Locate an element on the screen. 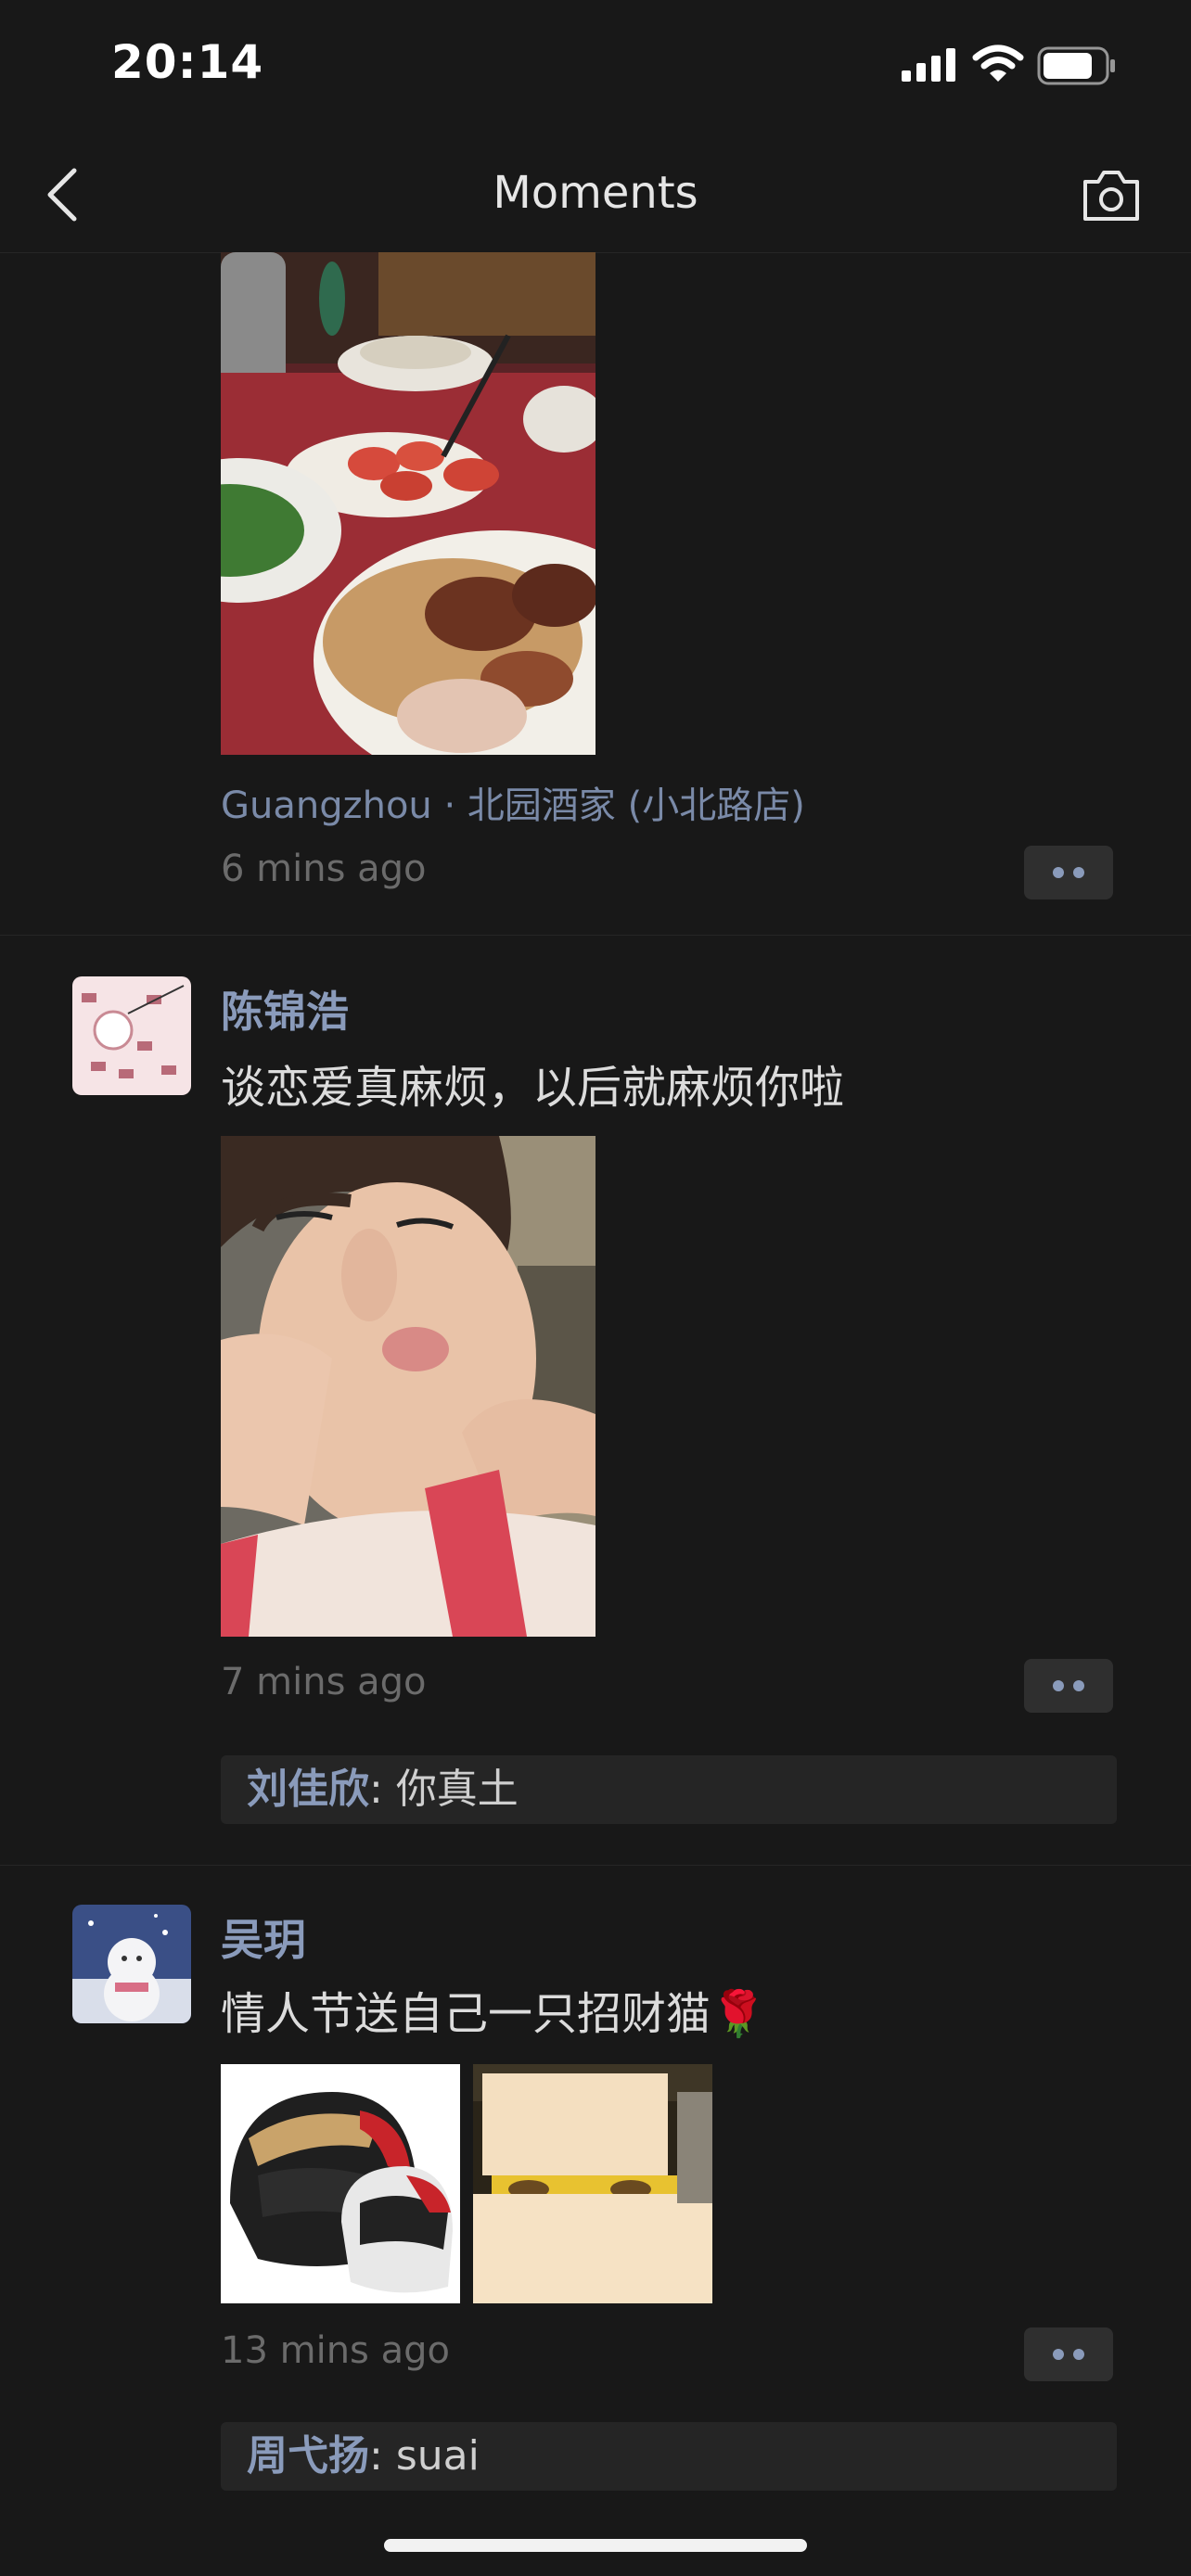 The image size is (1191, 2576). comment-text: suai is located at coordinates (437, 2456).